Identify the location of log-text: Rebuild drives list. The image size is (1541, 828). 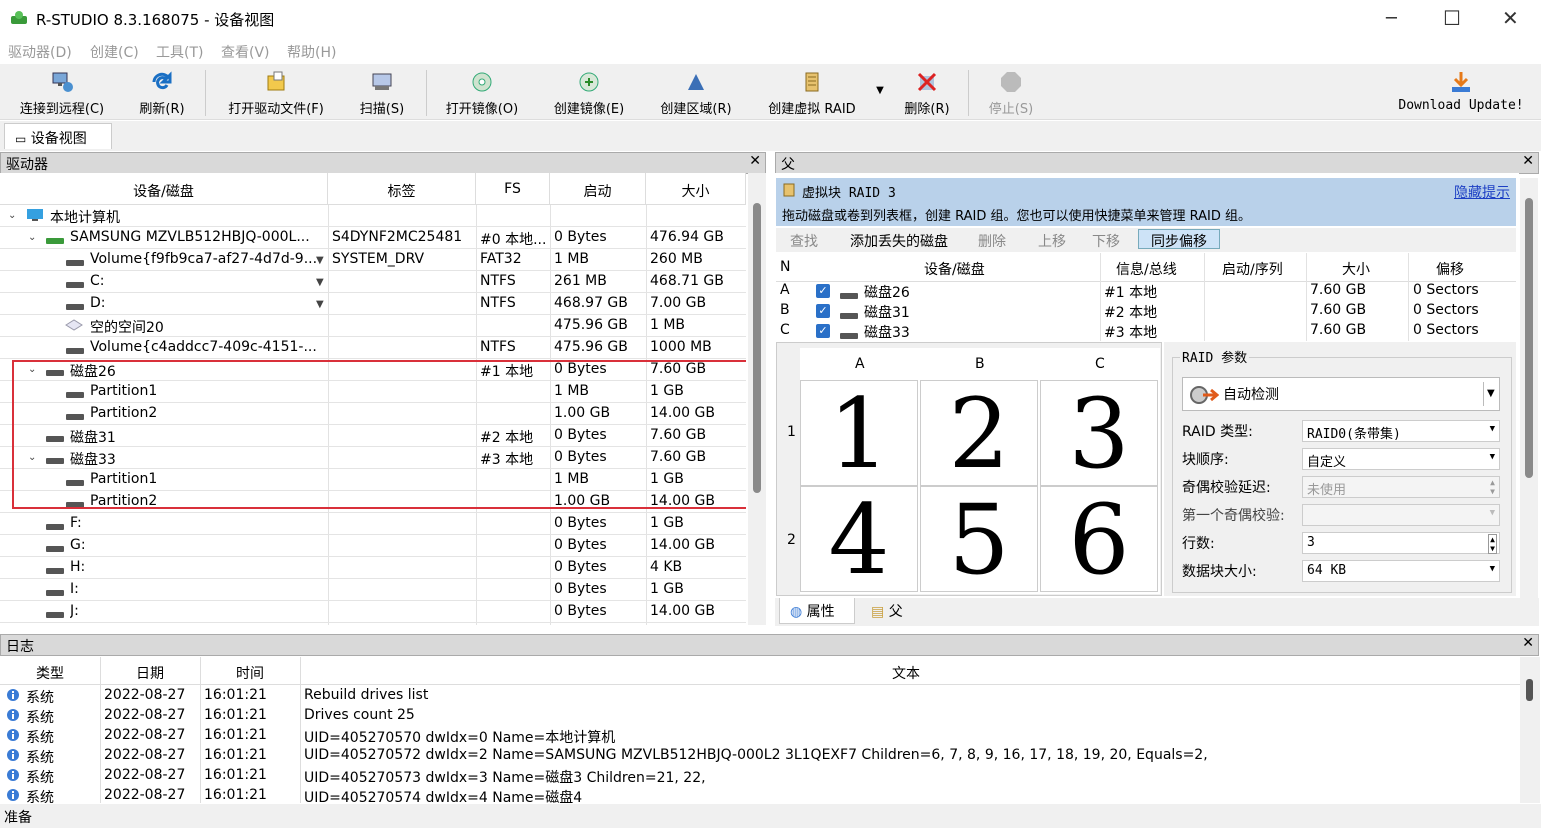
(366, 695).